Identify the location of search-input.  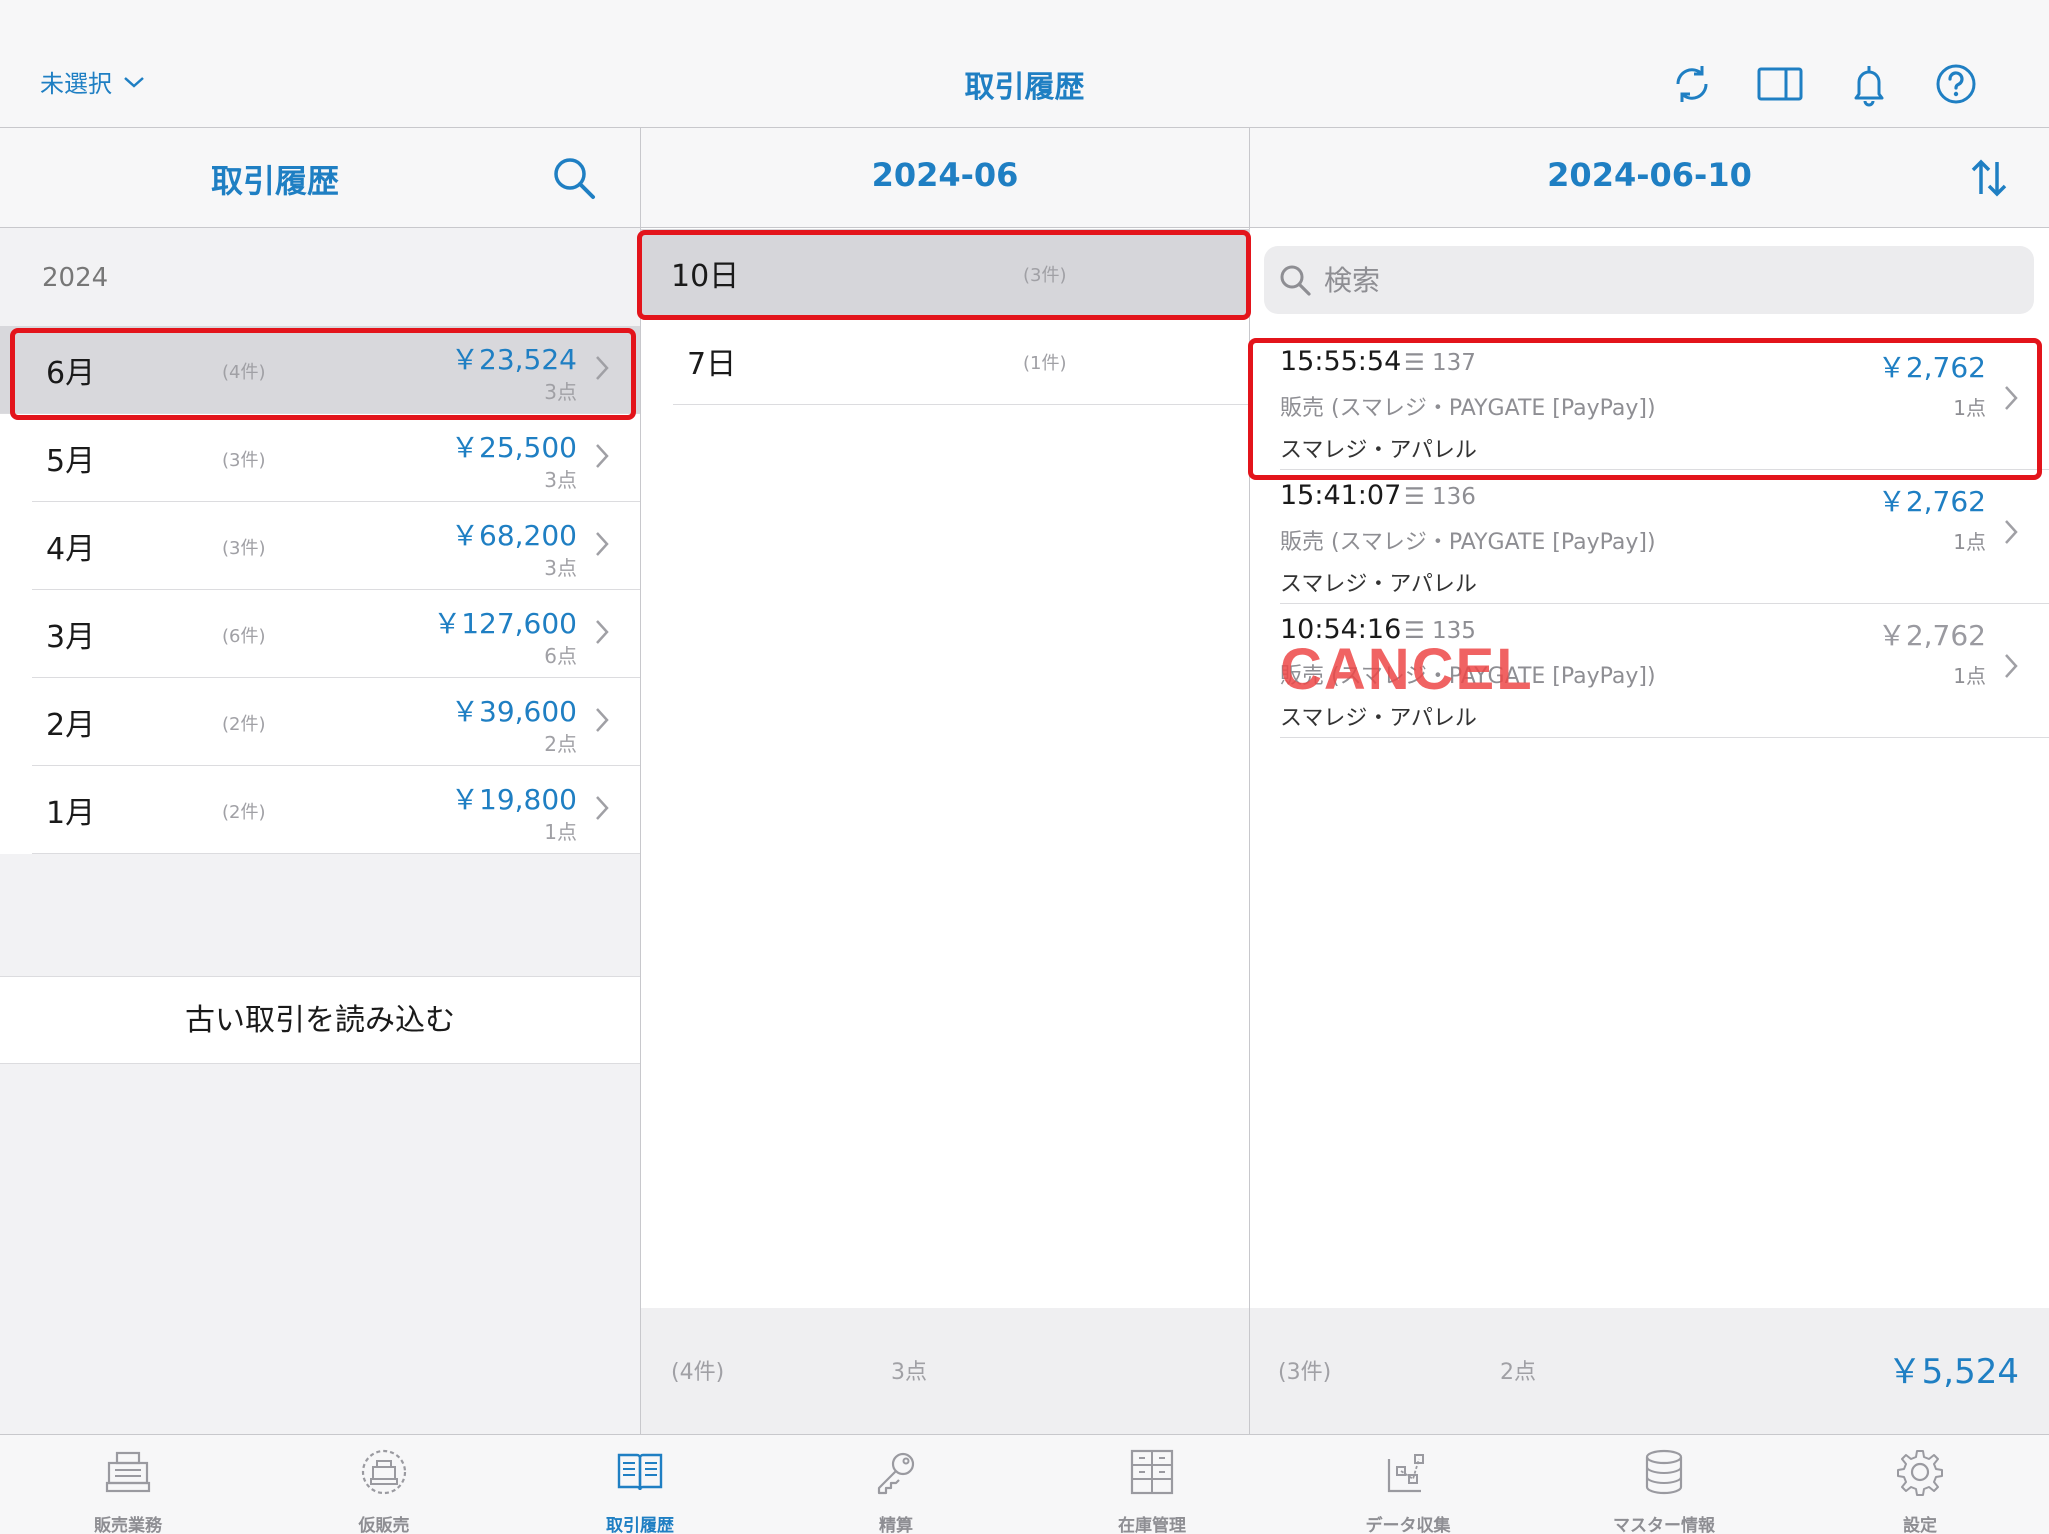
(1669, 280).